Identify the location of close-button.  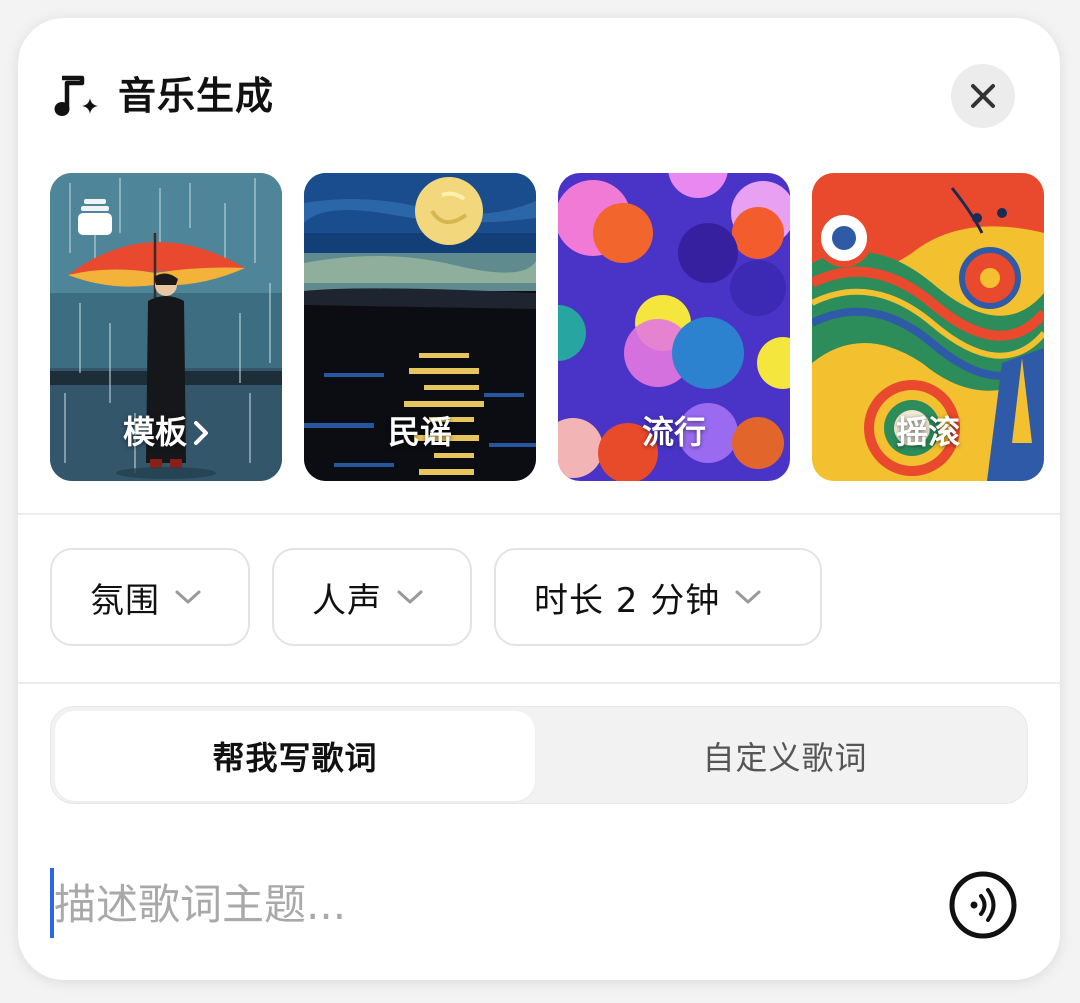
(983, 96).